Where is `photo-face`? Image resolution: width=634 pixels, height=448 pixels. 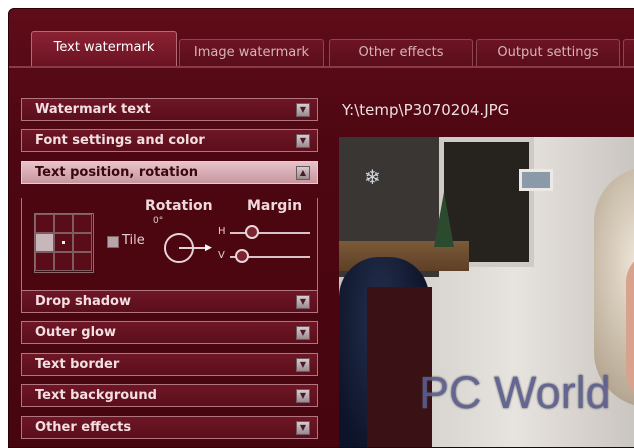 photo-face is located at coordinates (630, 327).